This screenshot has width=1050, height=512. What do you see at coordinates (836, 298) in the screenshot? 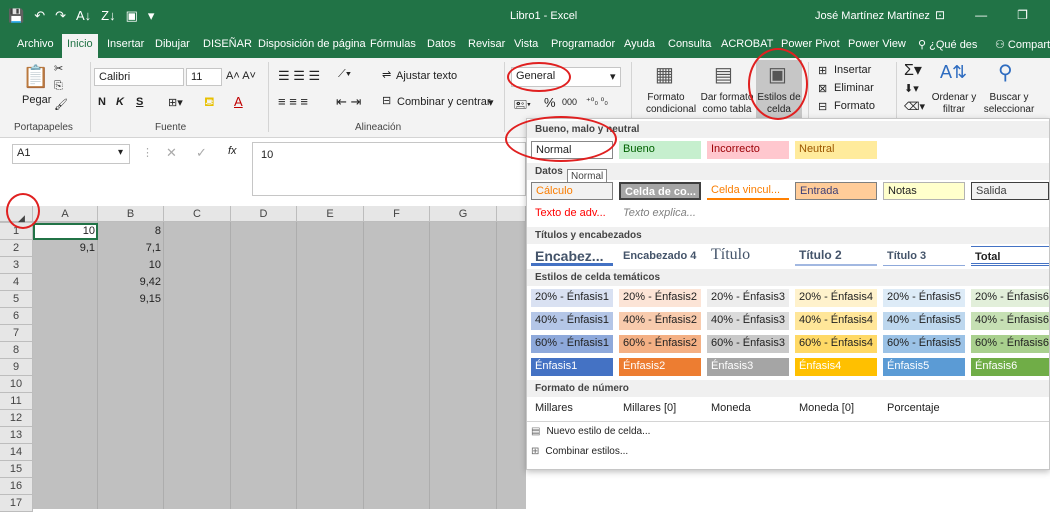
I see `style-20-accent4: 20% - Énfasis4` at bounding box center [836, 298].